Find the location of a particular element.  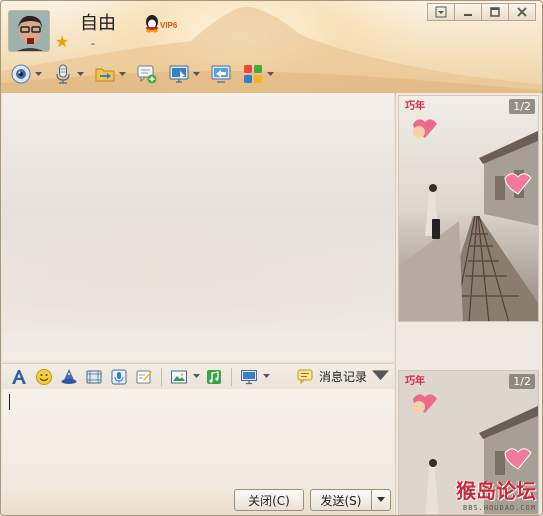

file-transfer-button is located at coordinates (110, 74).